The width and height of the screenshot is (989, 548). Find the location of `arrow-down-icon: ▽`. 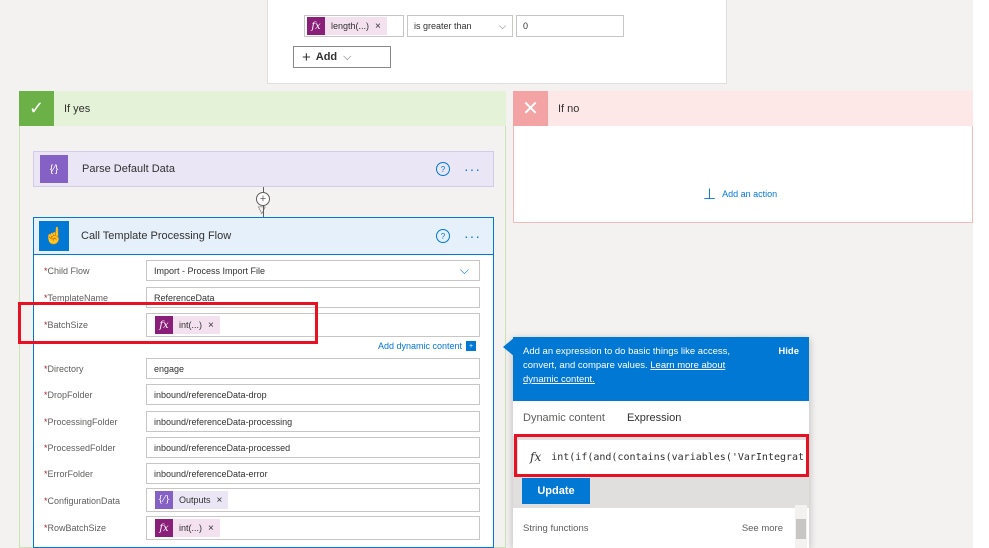

arrow-down-icon: ▽ is located at coordinates (262, 210).